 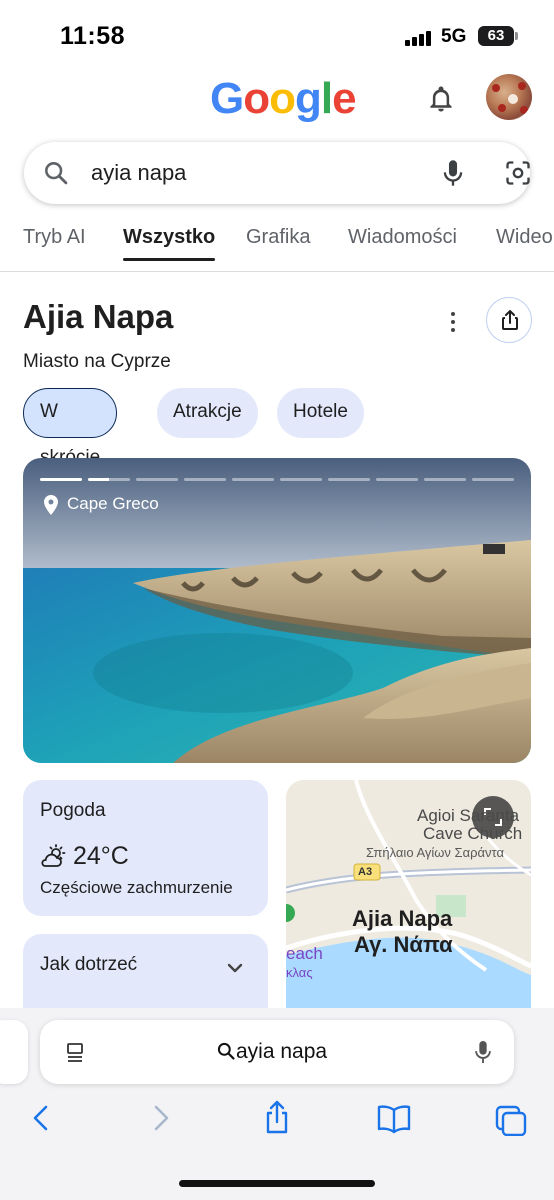 What do you see at coordinates (365, 872) in the screenshot?
I see `map-road-label: A3` at bounding box center [365, 872].